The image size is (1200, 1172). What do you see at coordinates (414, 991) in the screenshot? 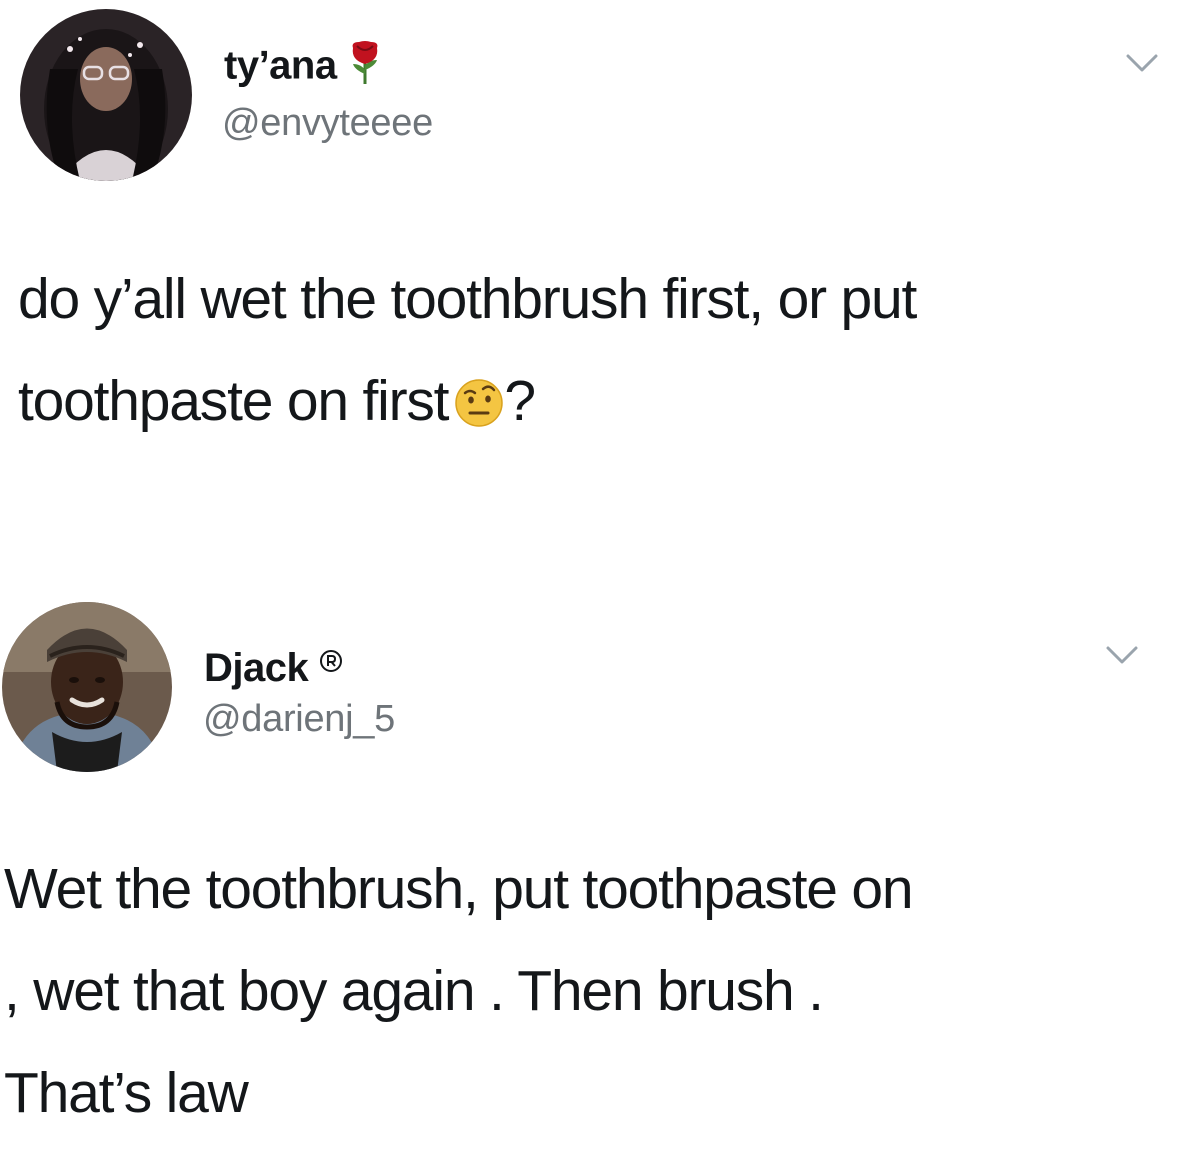
I see `tweet-text-line: , wet that boy again . Then brush .` at bounding box center [414, 991].